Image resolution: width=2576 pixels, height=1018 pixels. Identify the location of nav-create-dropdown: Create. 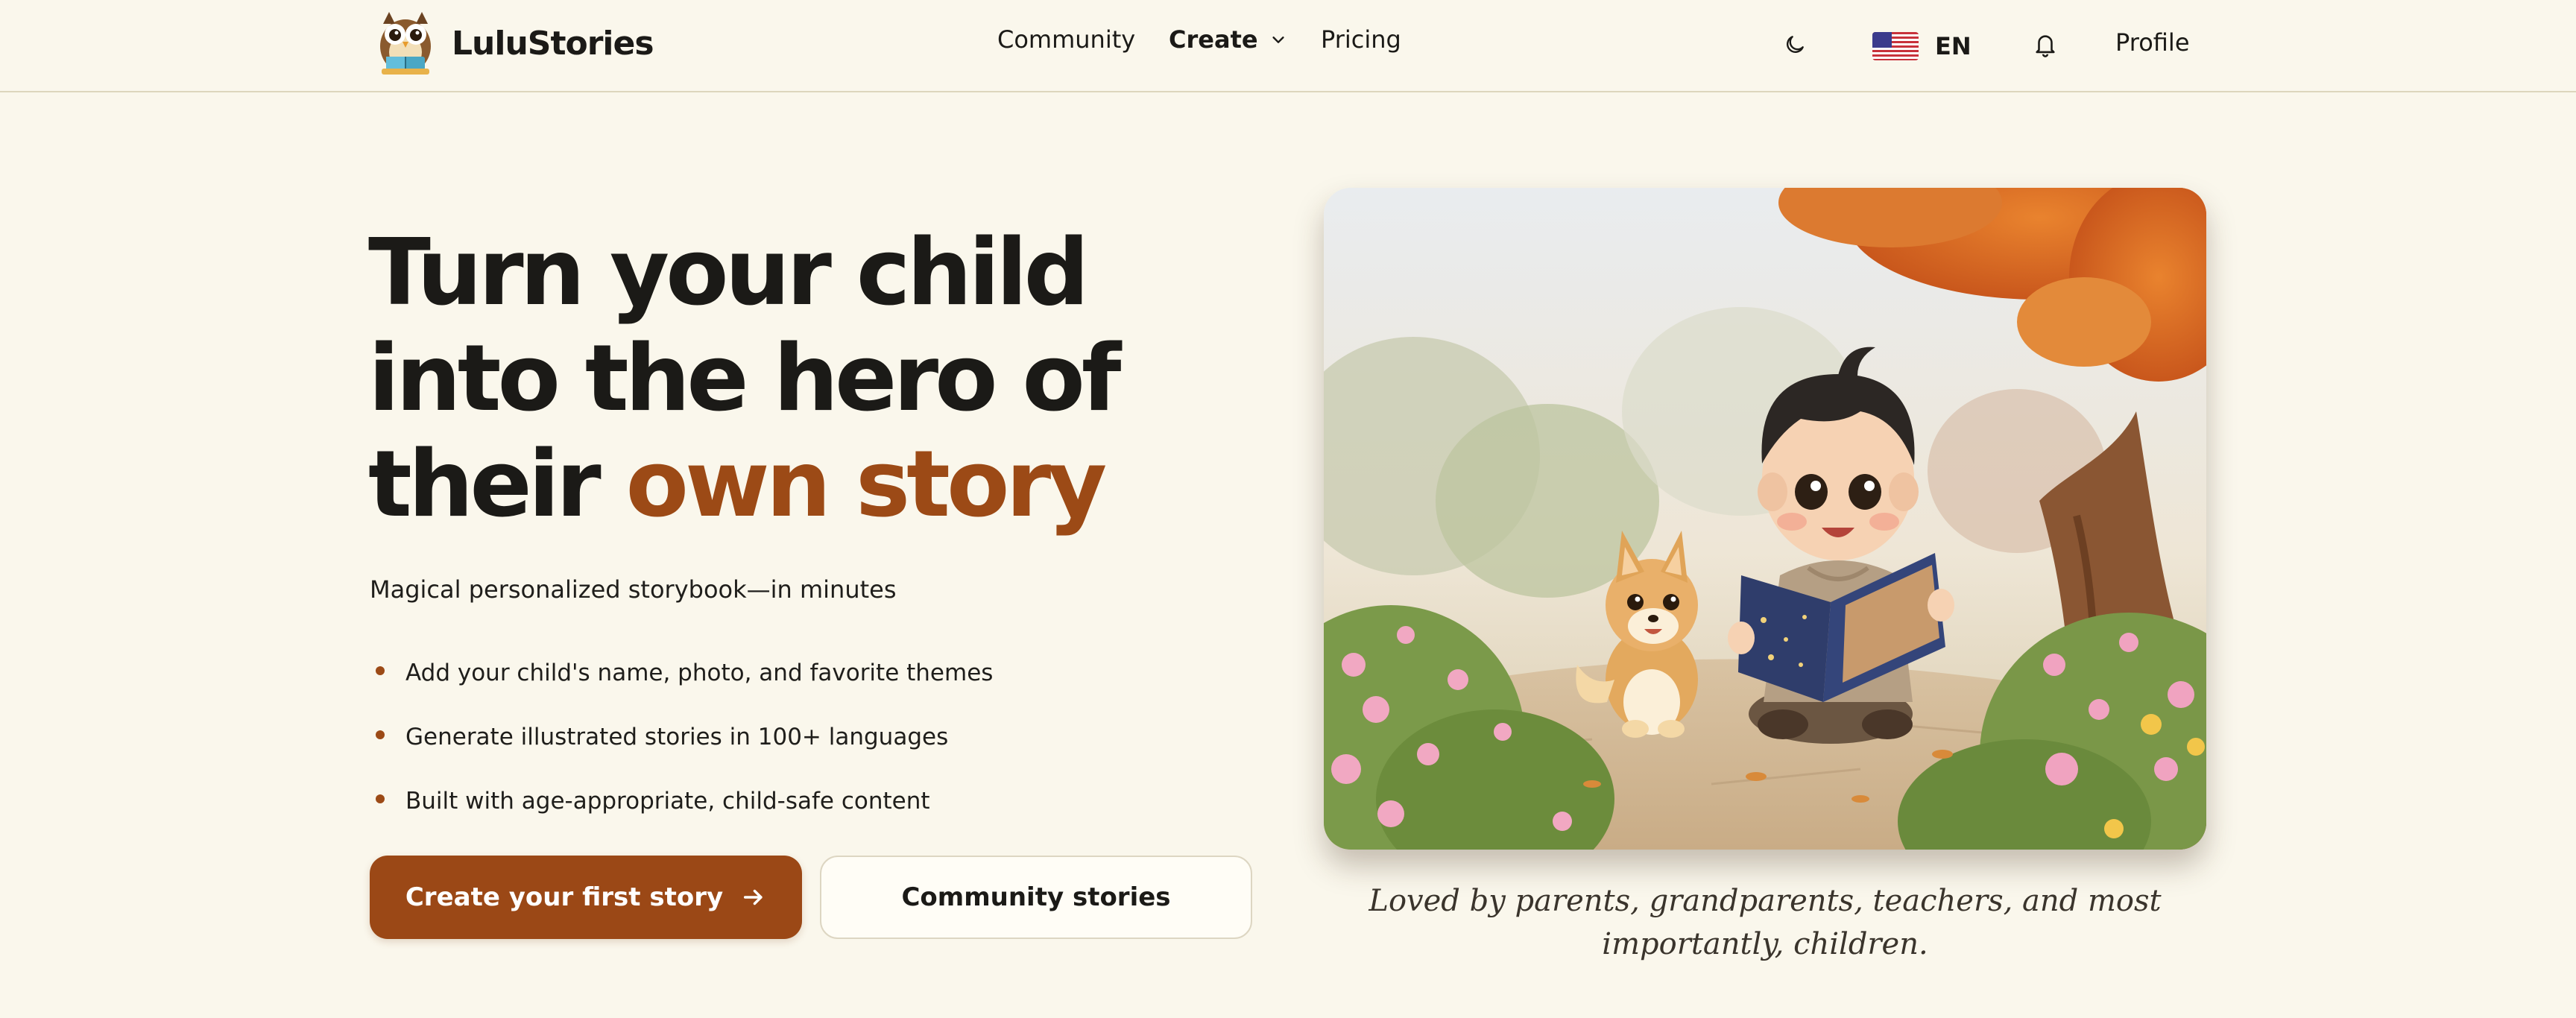
(1228, 39).